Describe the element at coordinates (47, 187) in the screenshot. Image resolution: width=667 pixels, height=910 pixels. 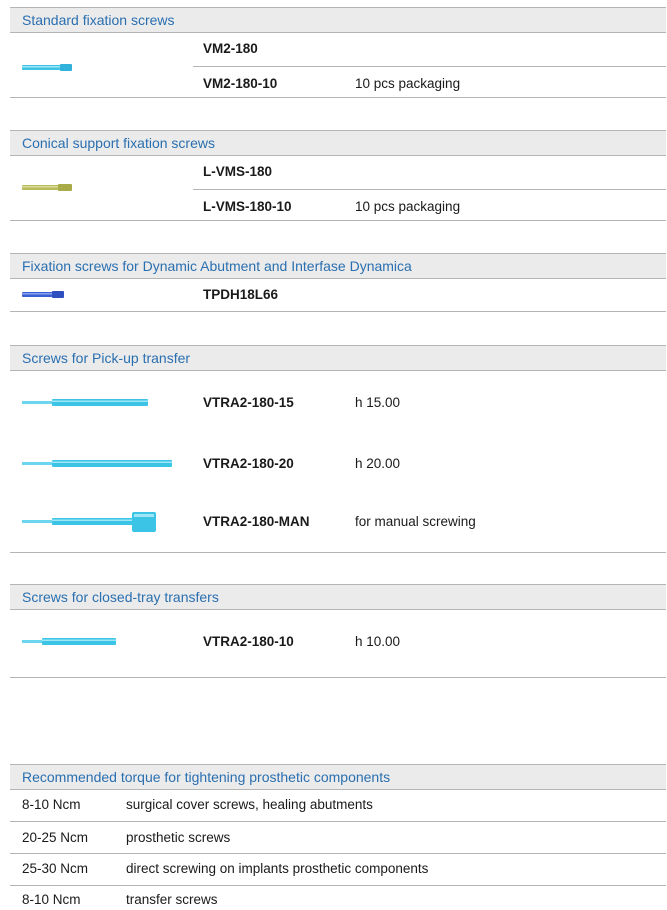
I see `conical-support-screw-icon` at that location.